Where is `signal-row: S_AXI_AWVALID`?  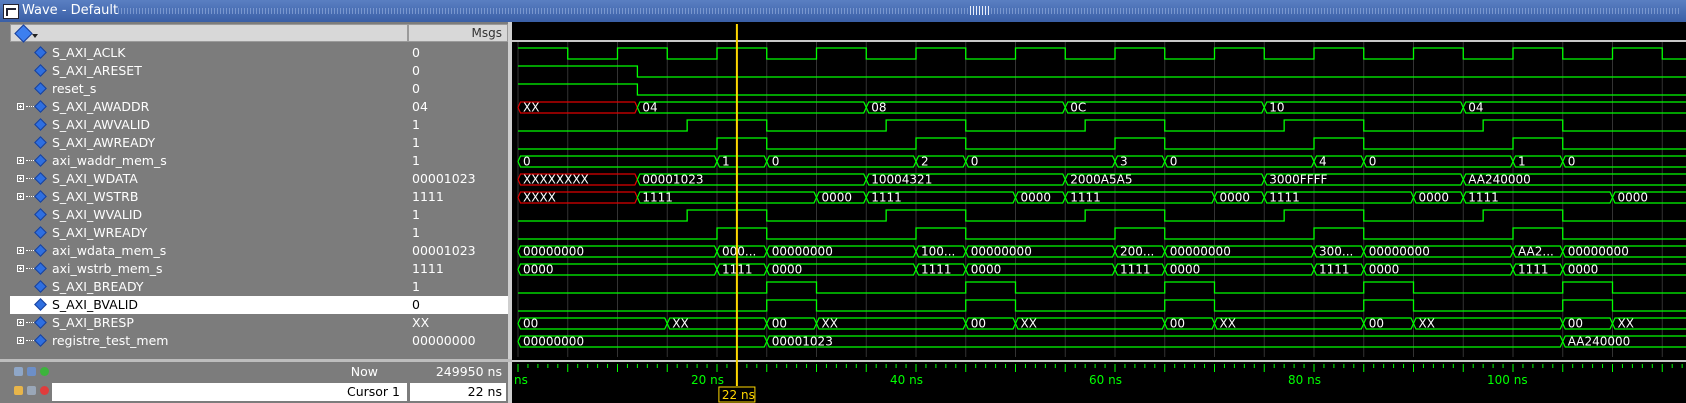
signal-row: S_AXI_AWVALID is located at coordinates (209, 125).